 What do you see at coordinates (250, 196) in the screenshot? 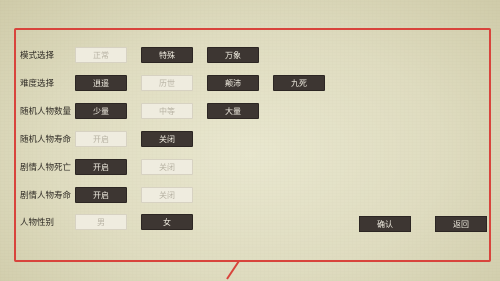
I see `row-story-npc-lifespan: 剧情人物寿命 开启 关闭` at bounding box center [250, 196].